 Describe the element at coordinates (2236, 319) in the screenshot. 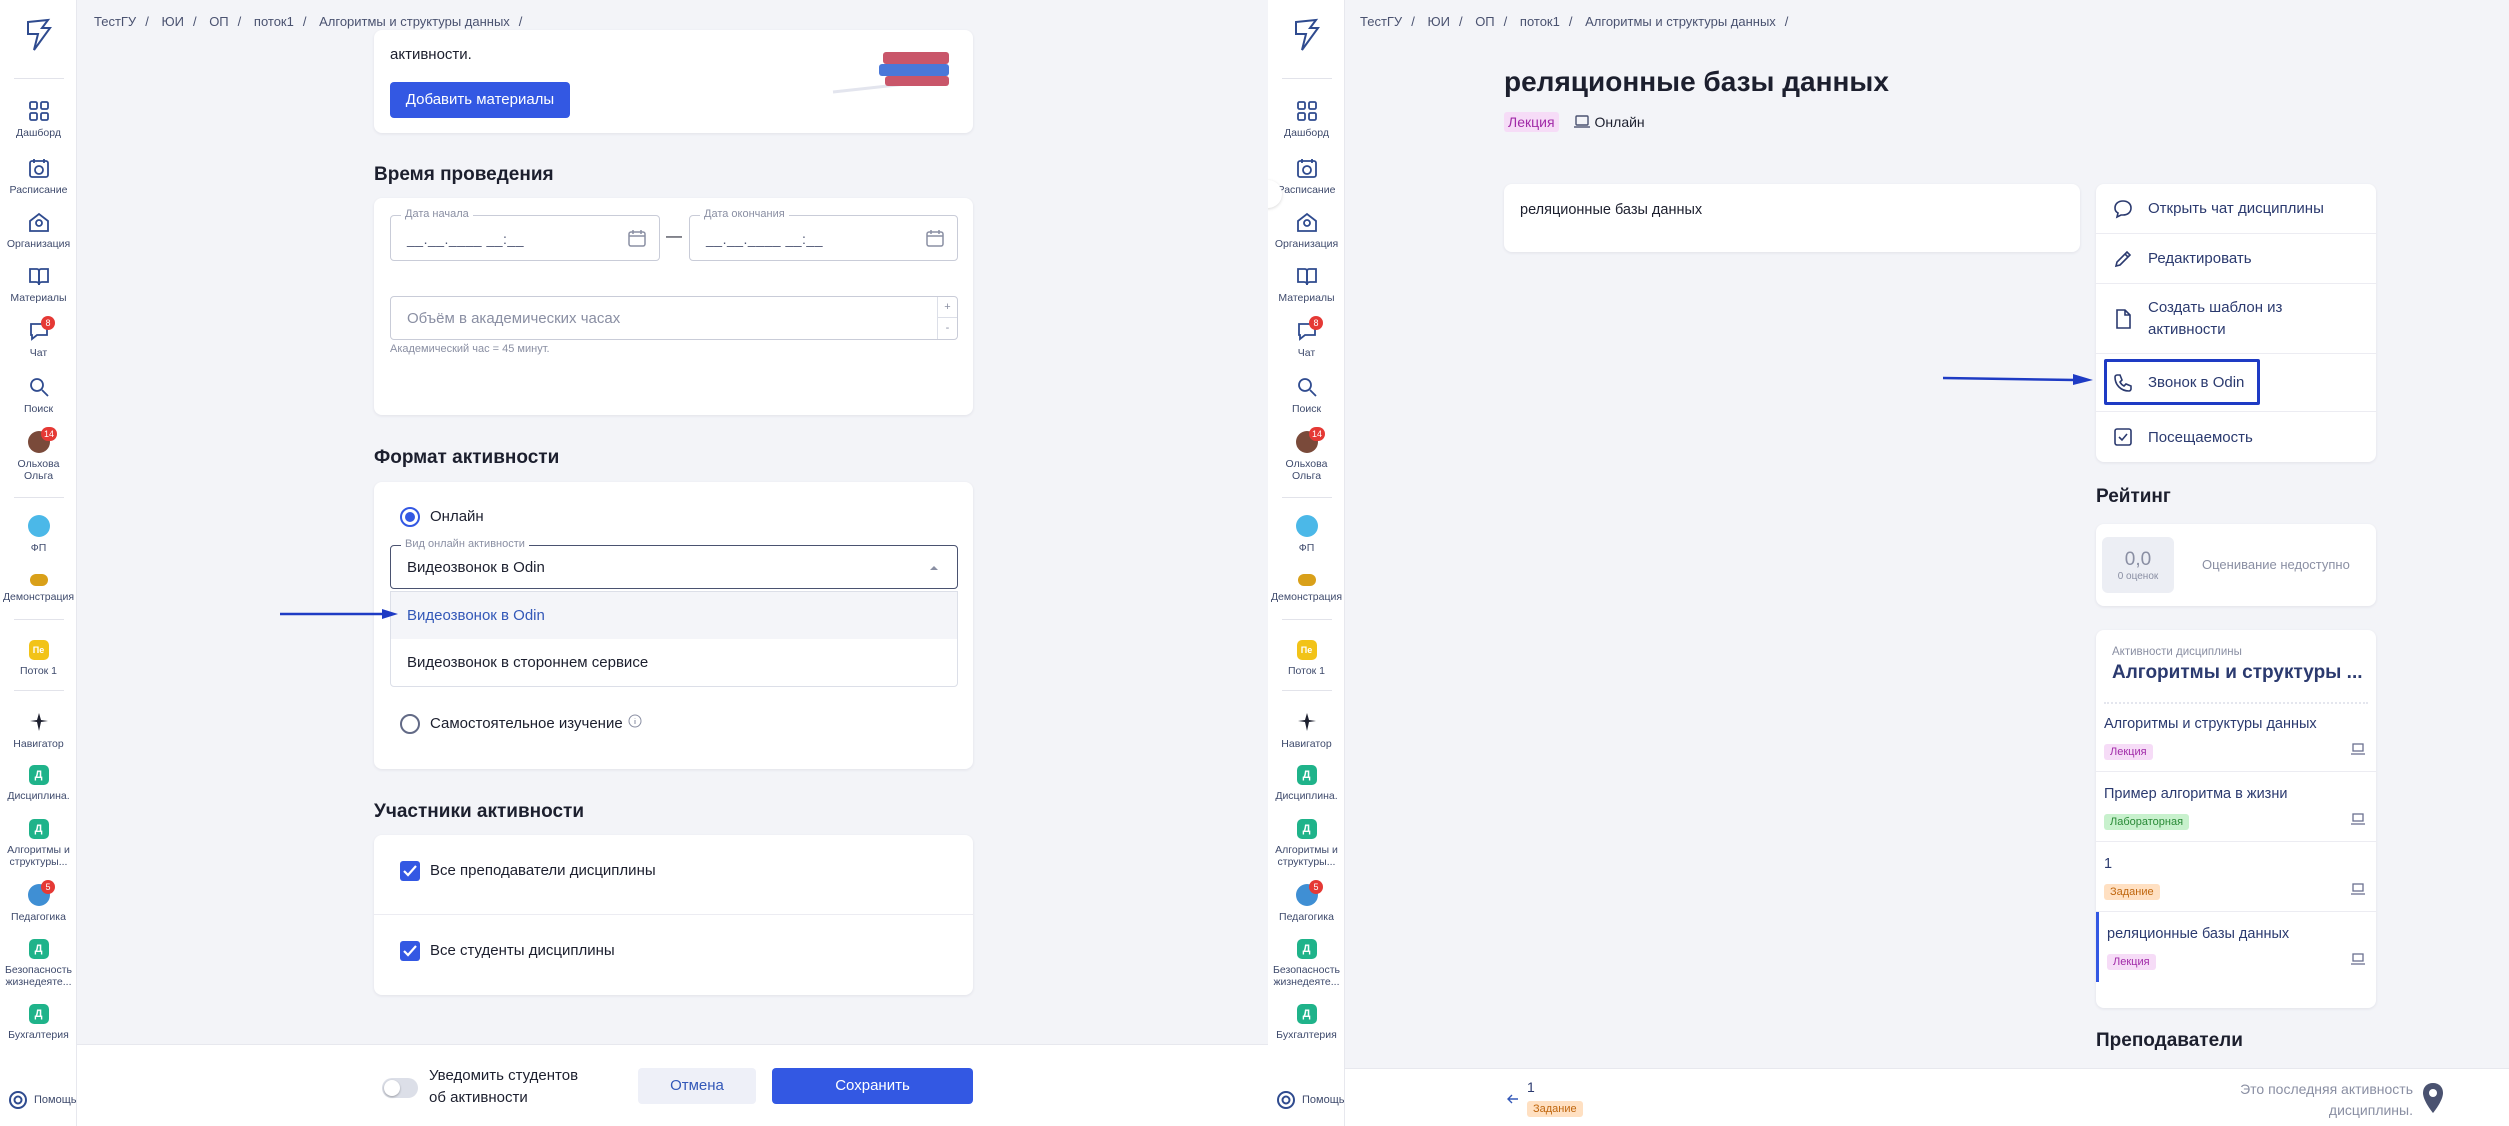

I see `create-template-action: Создать шаблон из активности` at that location.